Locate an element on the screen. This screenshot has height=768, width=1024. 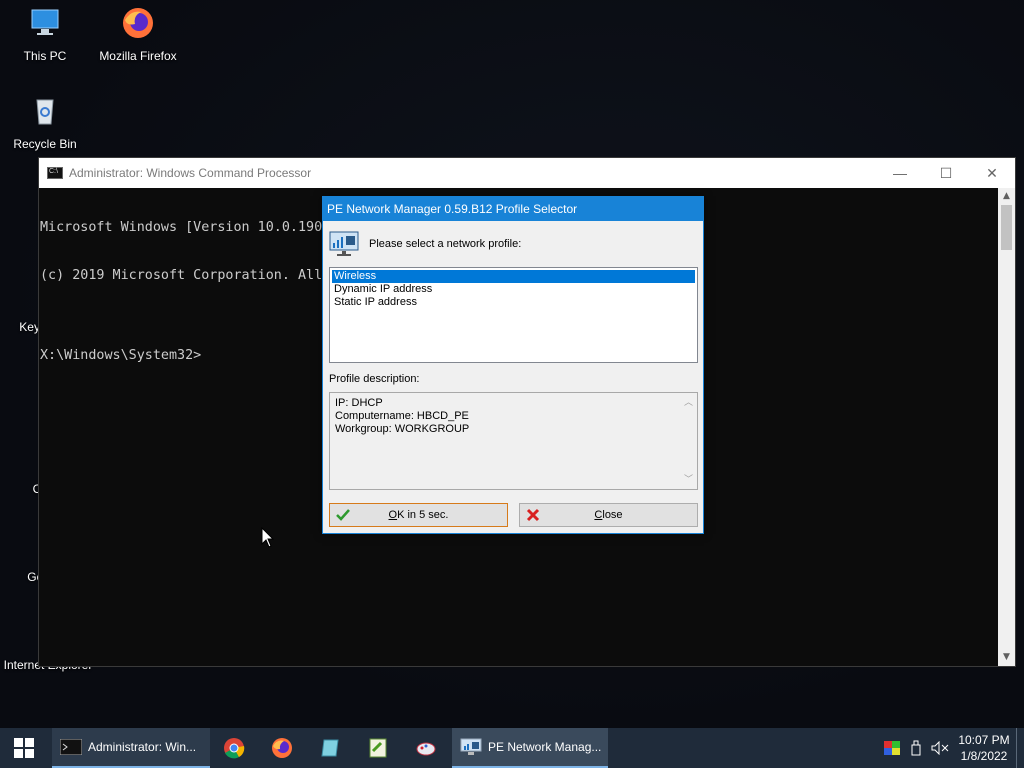
description-scrollbar: ︿ ﹀ is located at coordinates (689, 441).